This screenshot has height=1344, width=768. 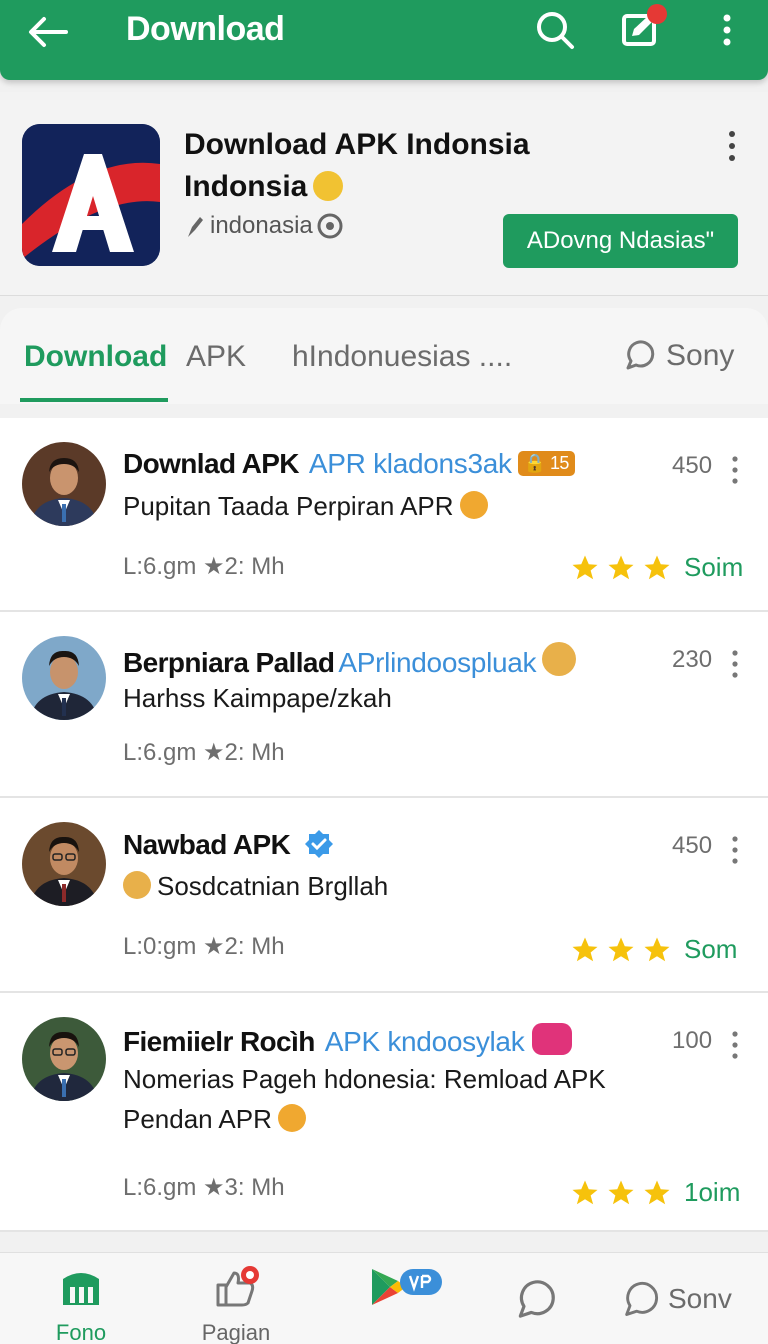 What do you see at coordinates (403, 506) in the screenshot?
I see `post-text: Pupitan Taada Perpiran APR` at bounding box center [403, 506].